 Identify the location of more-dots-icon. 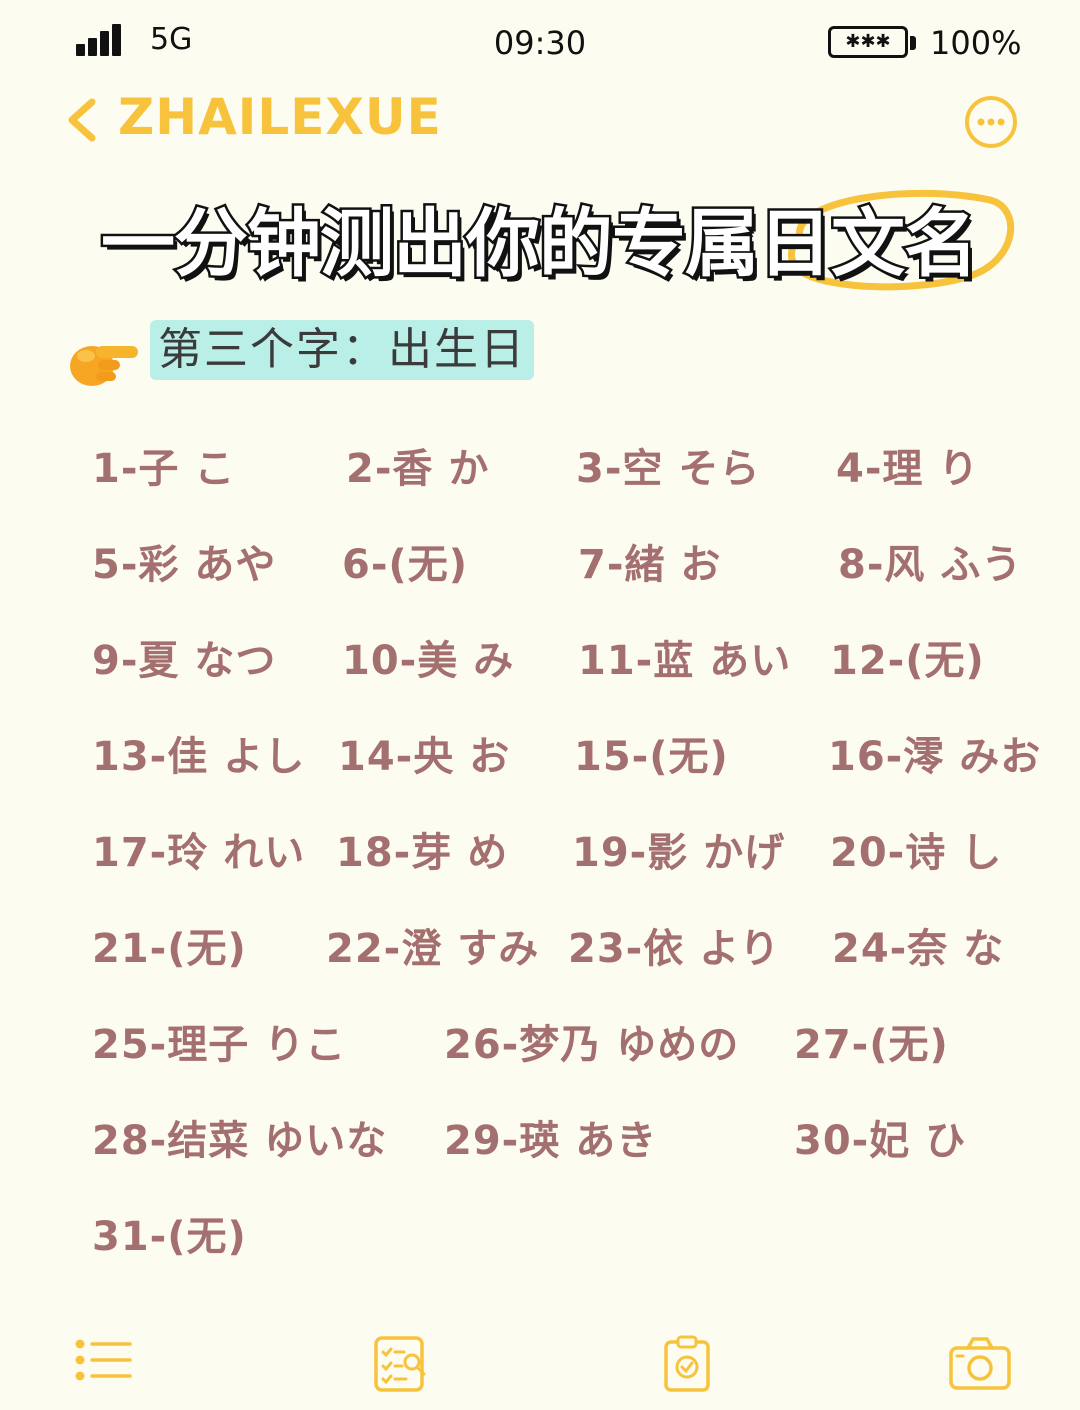
(991, 122).